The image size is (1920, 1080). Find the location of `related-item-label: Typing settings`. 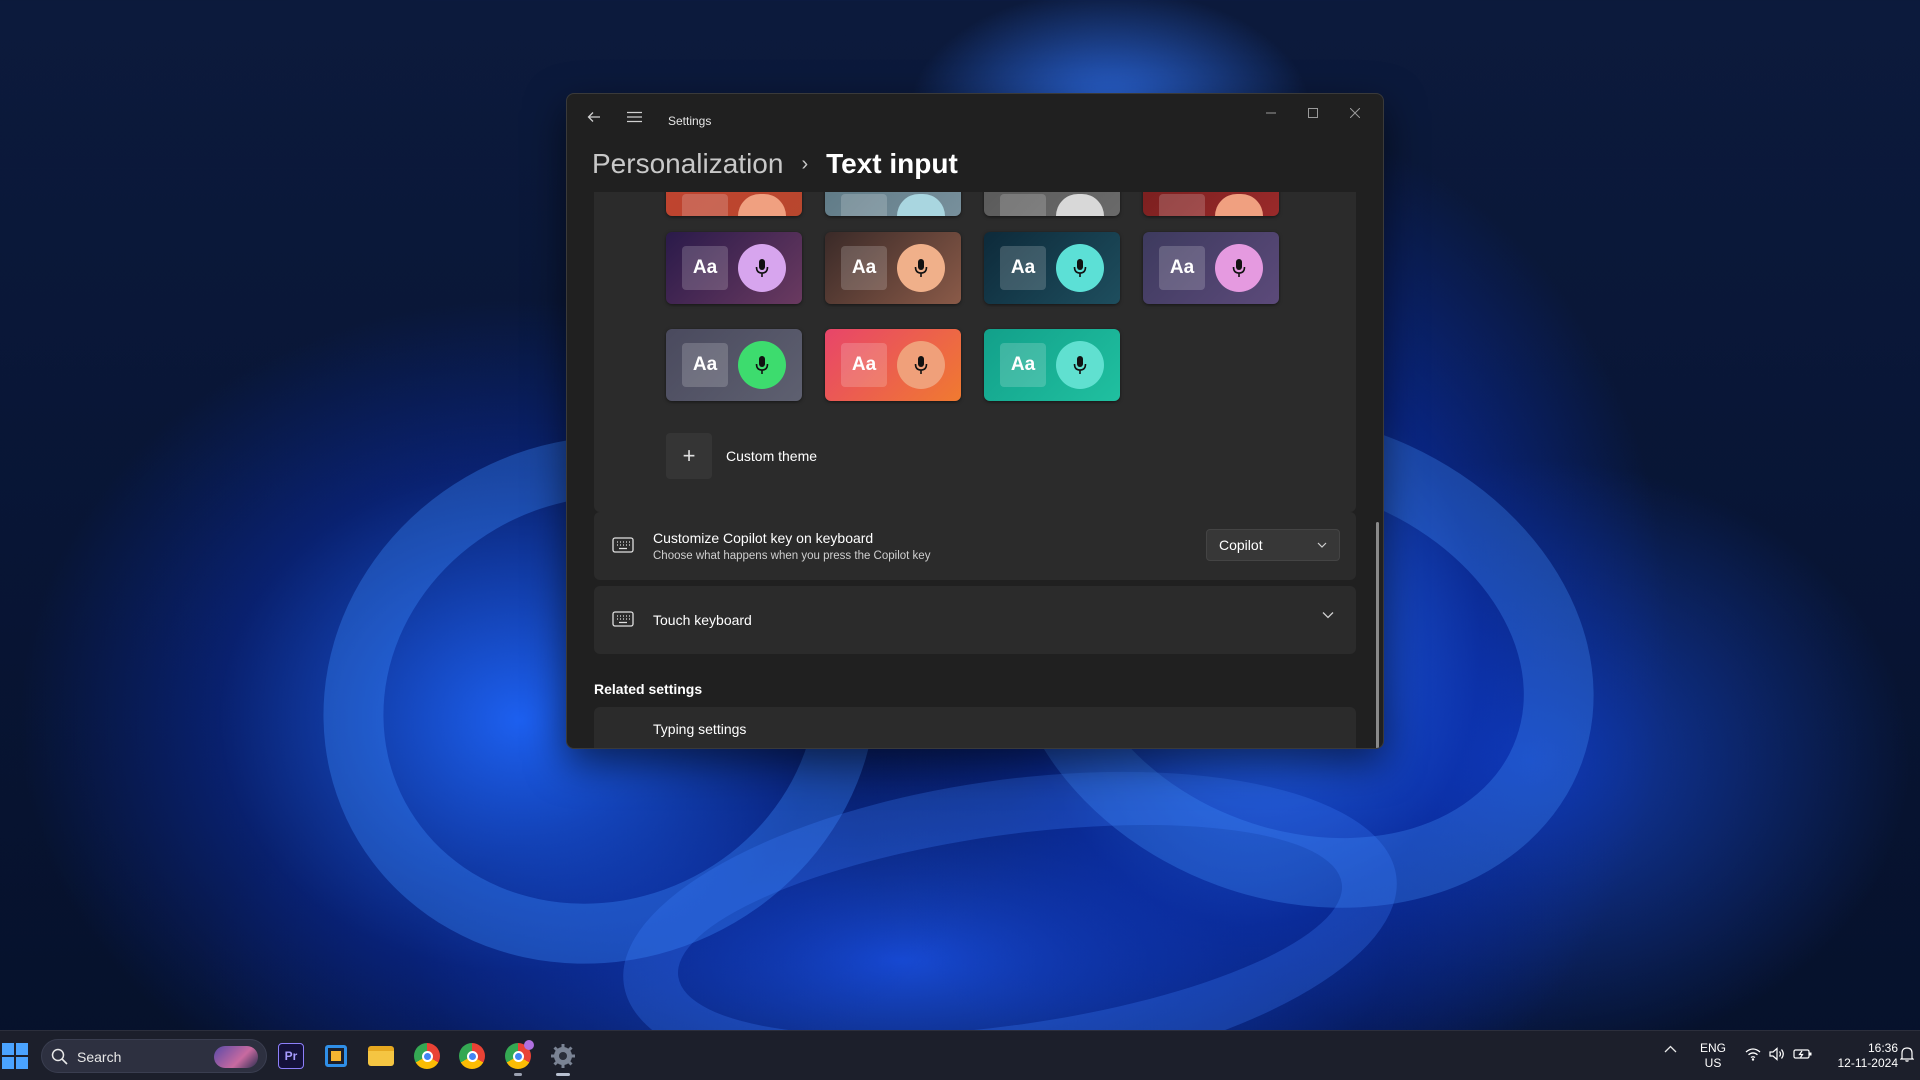

related-item-label: Typing settings is located at coordinates (700, 729).